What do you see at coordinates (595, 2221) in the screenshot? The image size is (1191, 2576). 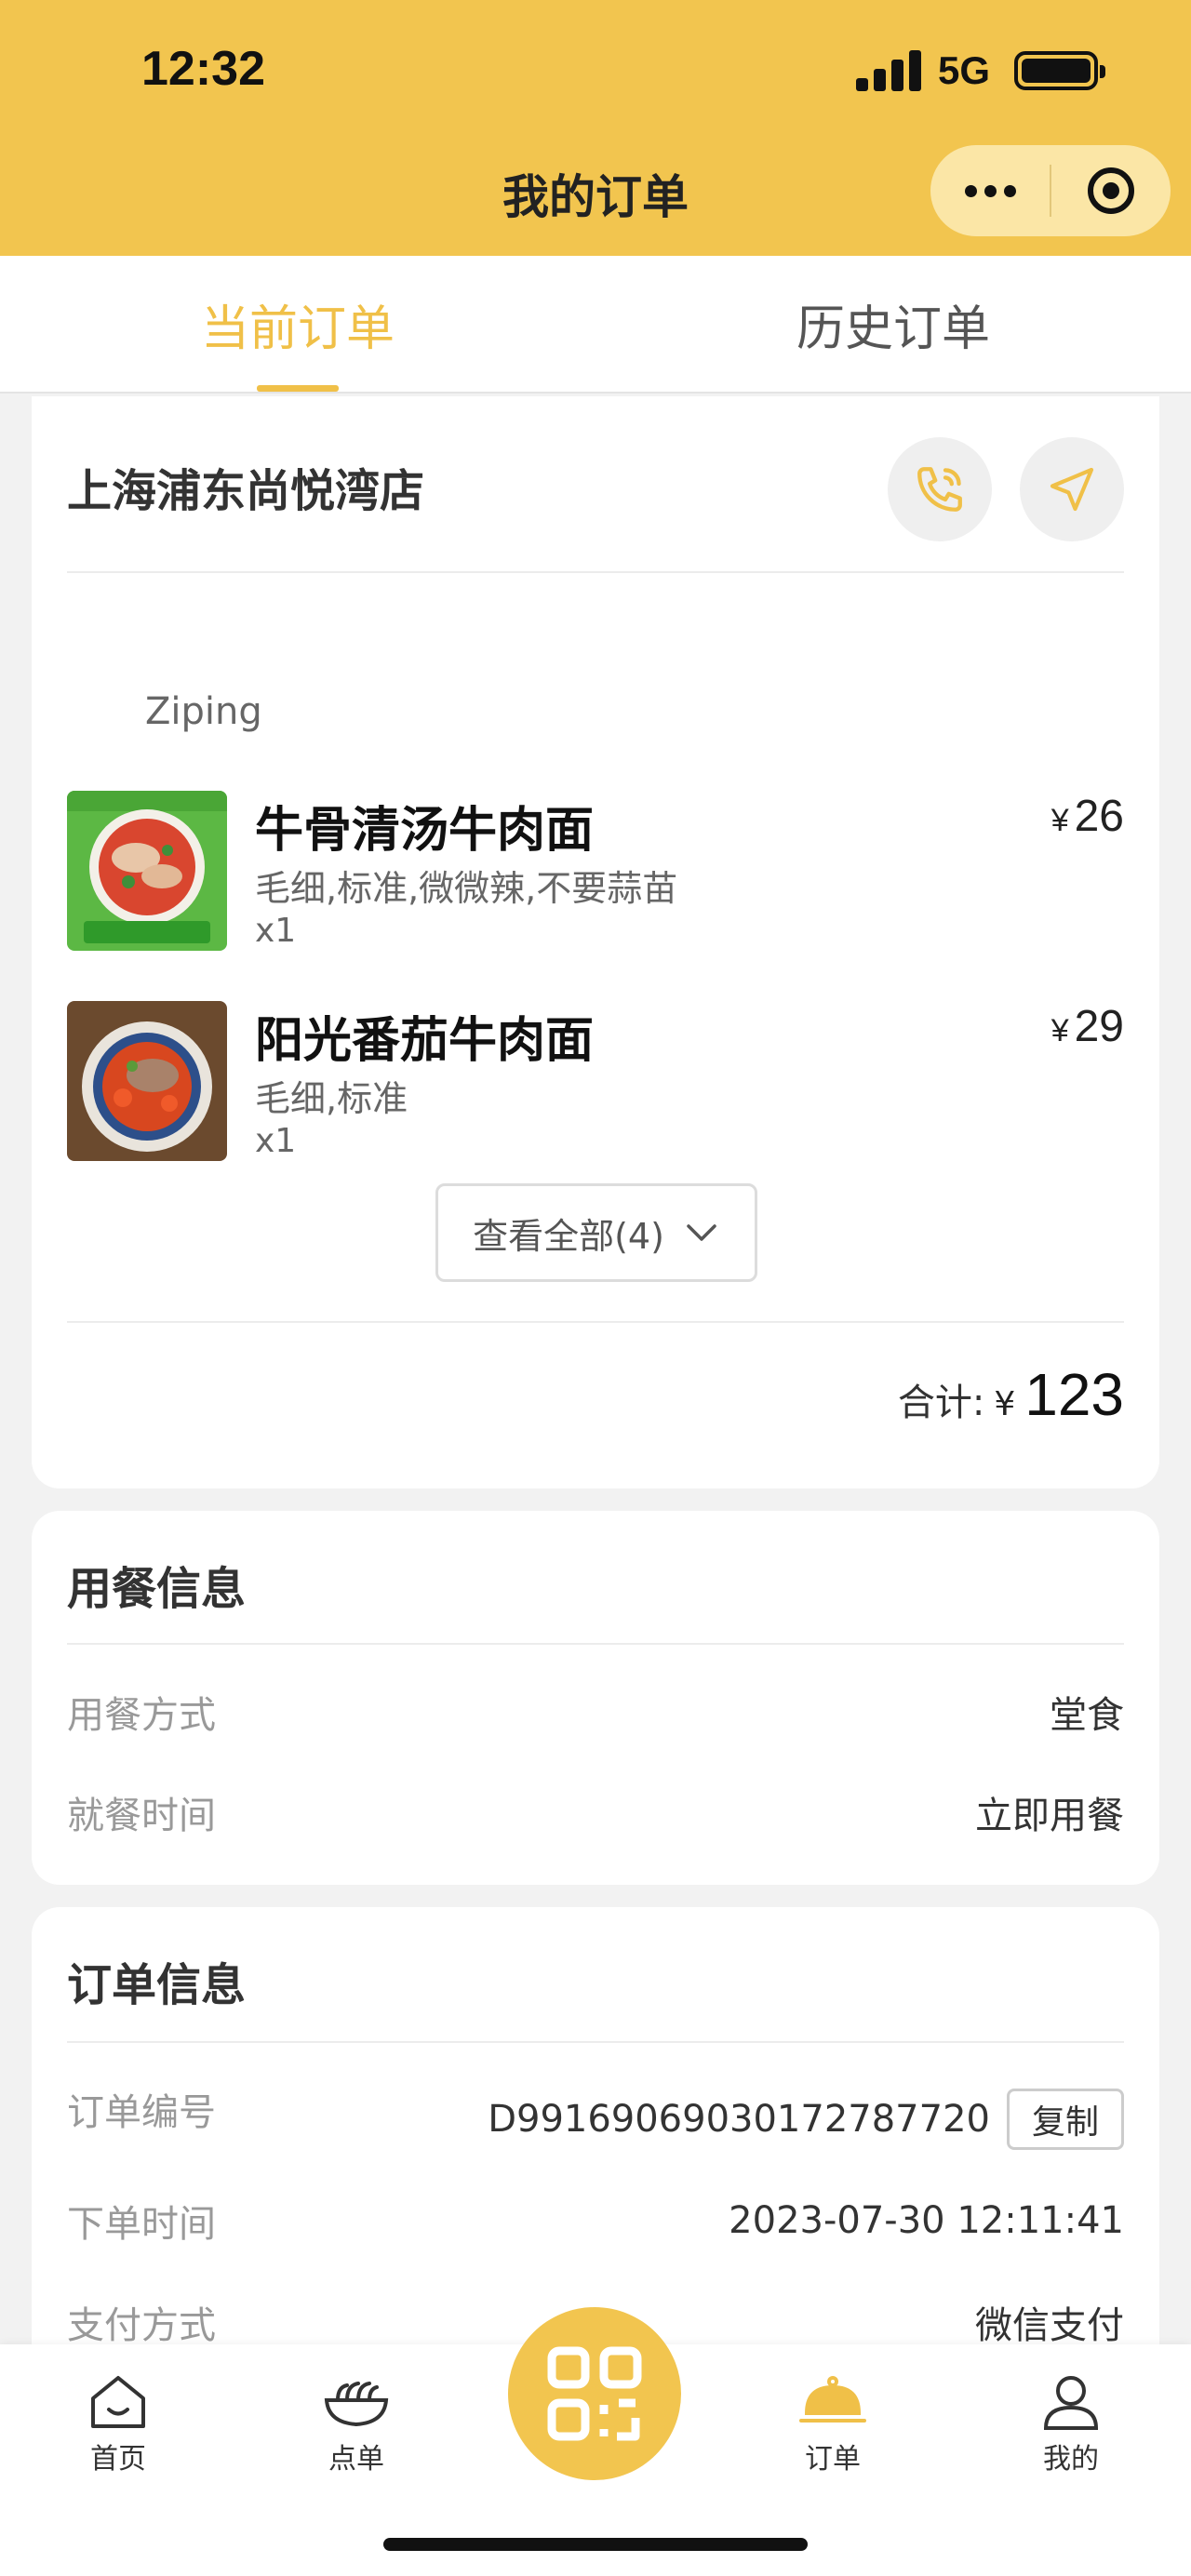 I see `info-row: 下单时间 2023-07-30 12:11:41` at bounding box center [595, 2221].